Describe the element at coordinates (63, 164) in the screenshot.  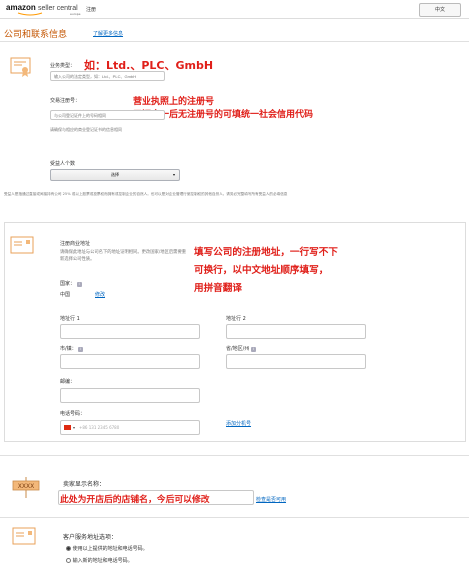
I see `beneficiary-count-label: 受益人个数` at that location.